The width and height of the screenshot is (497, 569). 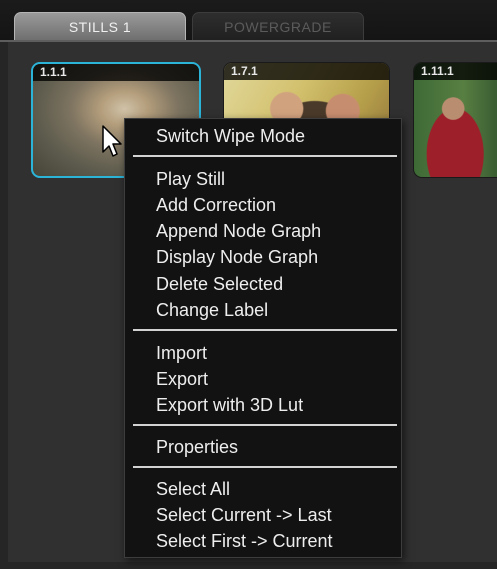 What do you see at coordinates (116, 72) in the screenshot?
I see `still-label: 1.1.1` at bounding box center [116, 72].